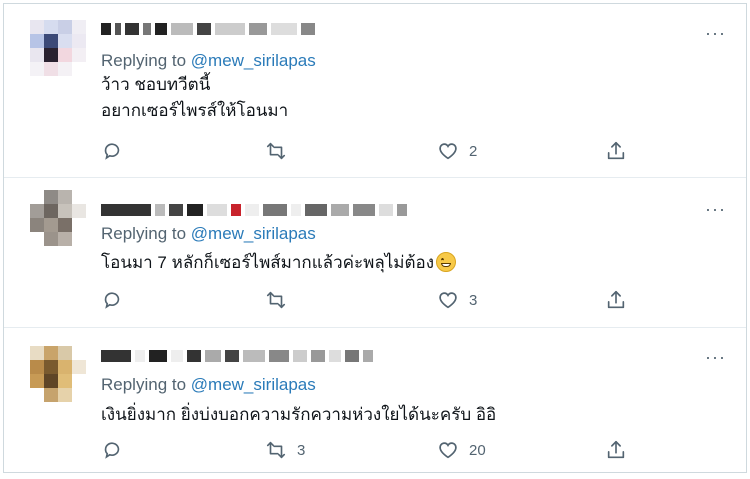 This screenshot has width=750, height=479. What do you see at coordinates (473, 151) in the screenshot?
I see `like-count: 2` at bounding box center [473, 151].